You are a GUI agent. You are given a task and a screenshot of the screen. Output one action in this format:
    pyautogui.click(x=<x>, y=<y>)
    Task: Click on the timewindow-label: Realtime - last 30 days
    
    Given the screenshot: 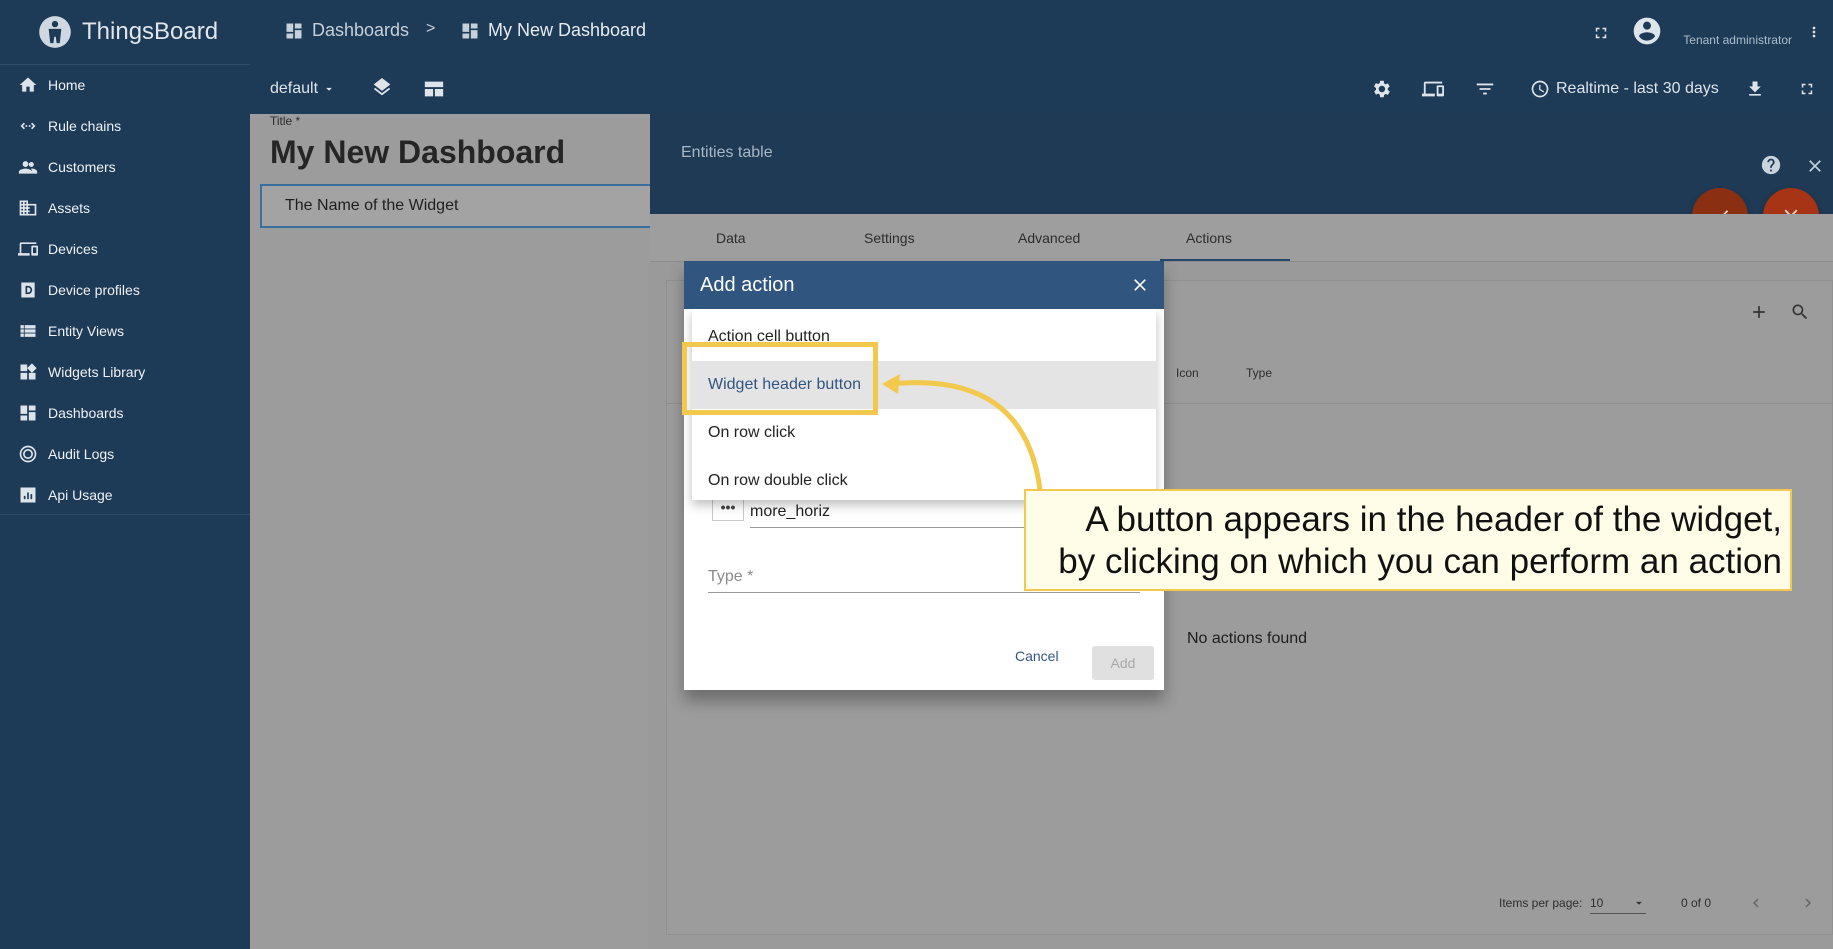 What is the action you would take?
    pyautogui.click(x=1637, y=88)
    